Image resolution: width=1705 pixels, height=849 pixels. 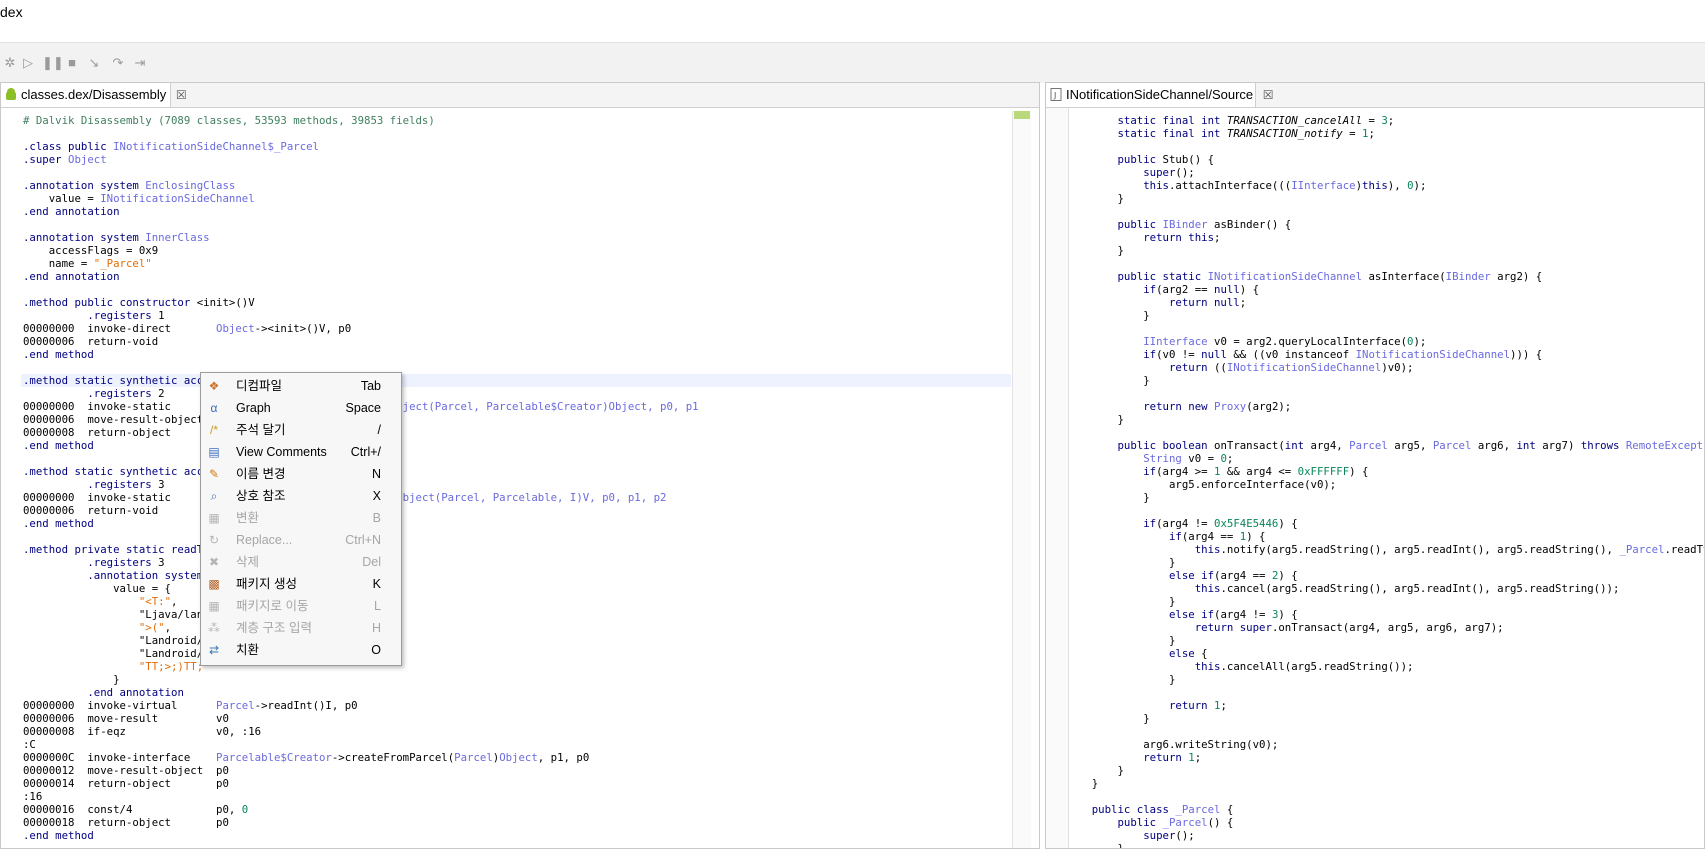 I want to click on left-vertical-scrollbar, so click(x=1021, y=479).